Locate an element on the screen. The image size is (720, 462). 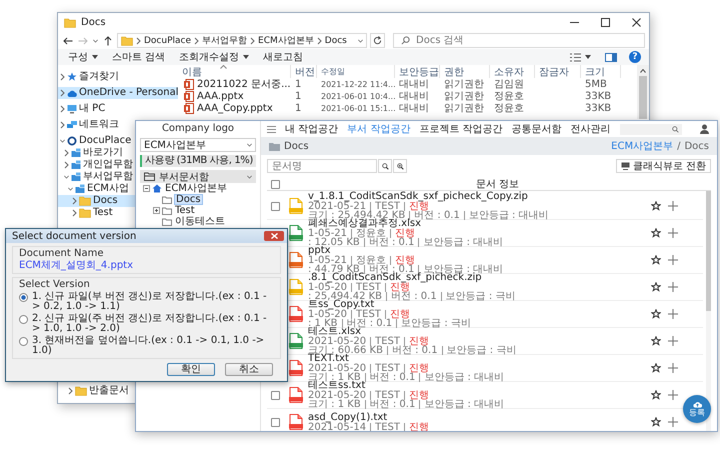
address-bar: DocuPlace 부서업무함 ECM사업본부 Docs is located at coordinates (242, 40).